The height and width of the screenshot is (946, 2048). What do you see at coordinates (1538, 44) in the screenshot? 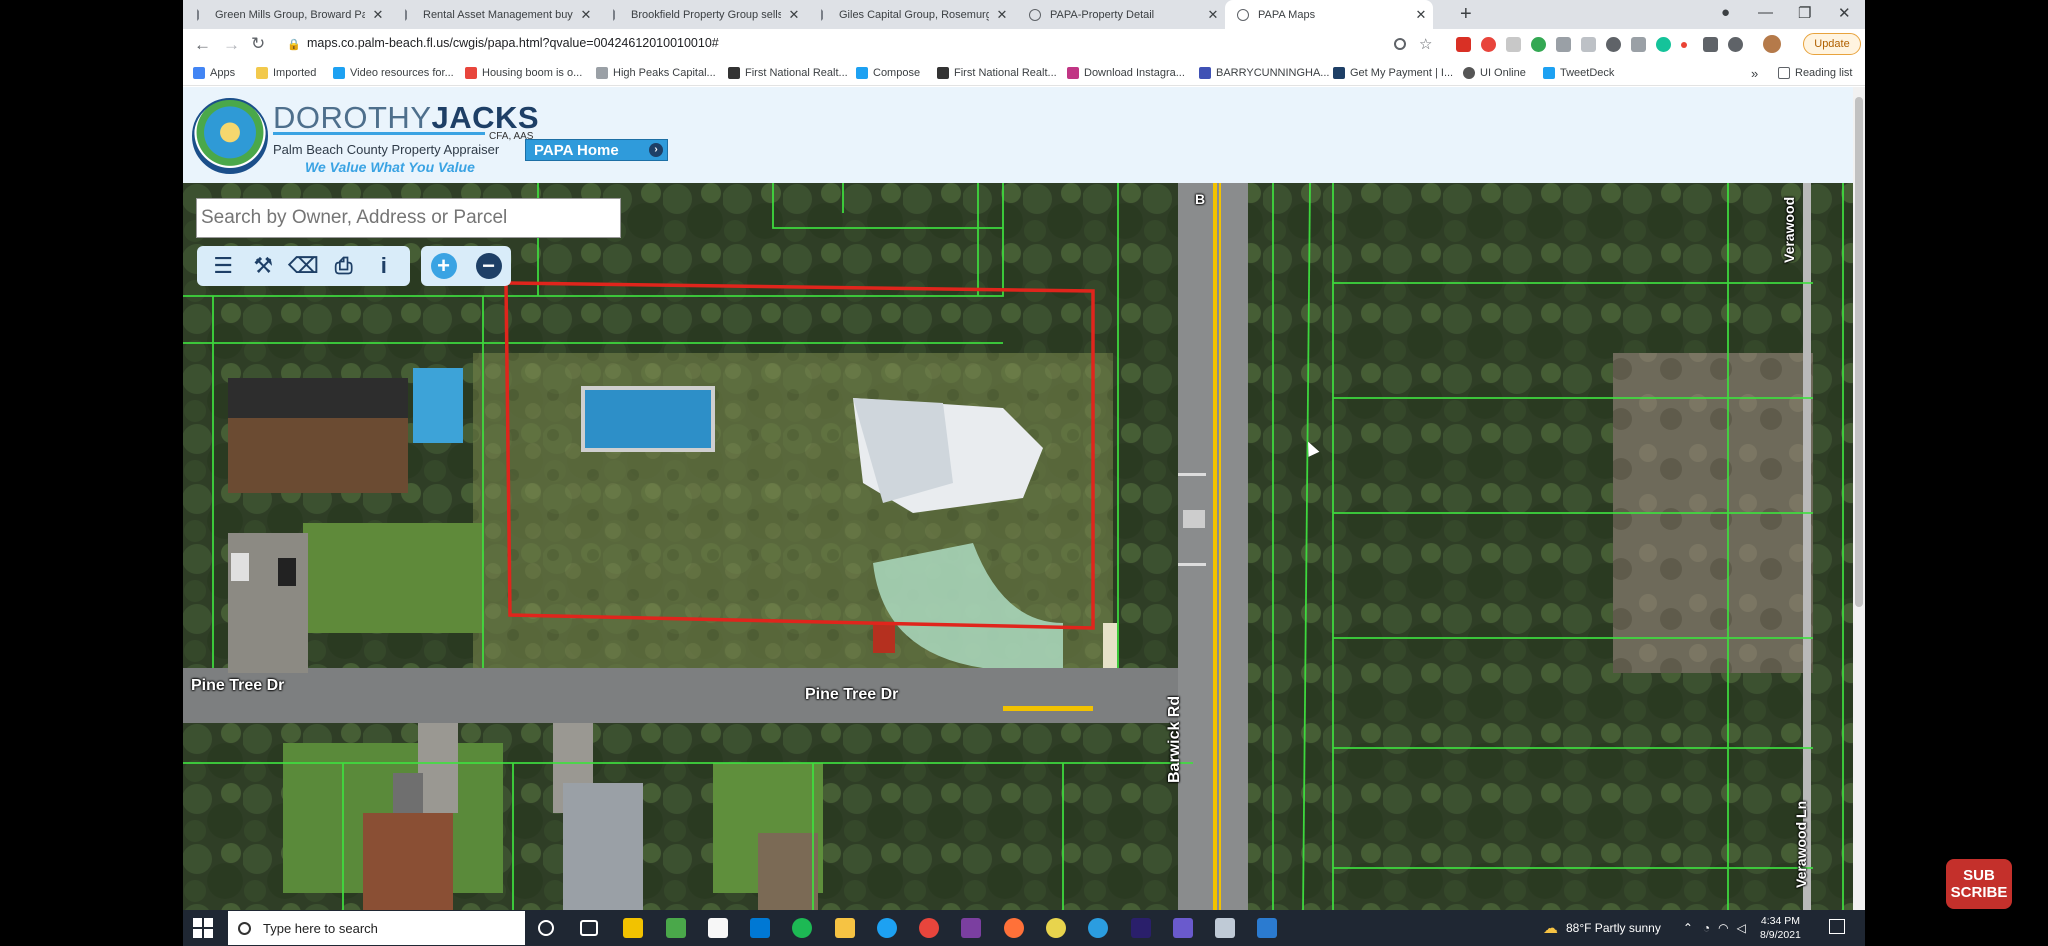
I see `meet-extension-icon` at bounding box center [1538, 44].